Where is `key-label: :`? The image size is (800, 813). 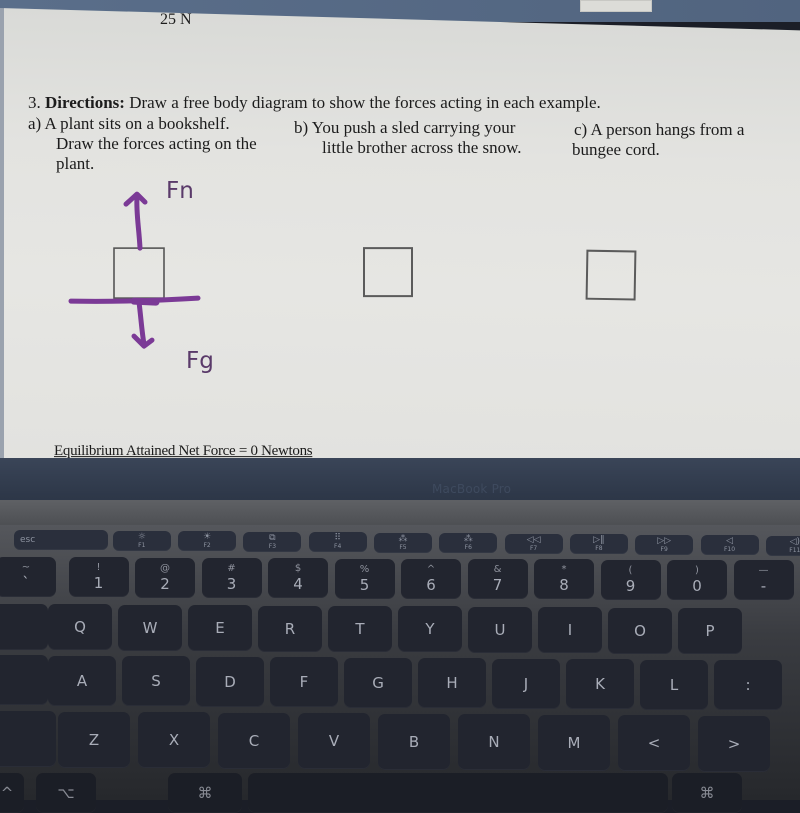 key-label: : is located at coordinates (748, 685).